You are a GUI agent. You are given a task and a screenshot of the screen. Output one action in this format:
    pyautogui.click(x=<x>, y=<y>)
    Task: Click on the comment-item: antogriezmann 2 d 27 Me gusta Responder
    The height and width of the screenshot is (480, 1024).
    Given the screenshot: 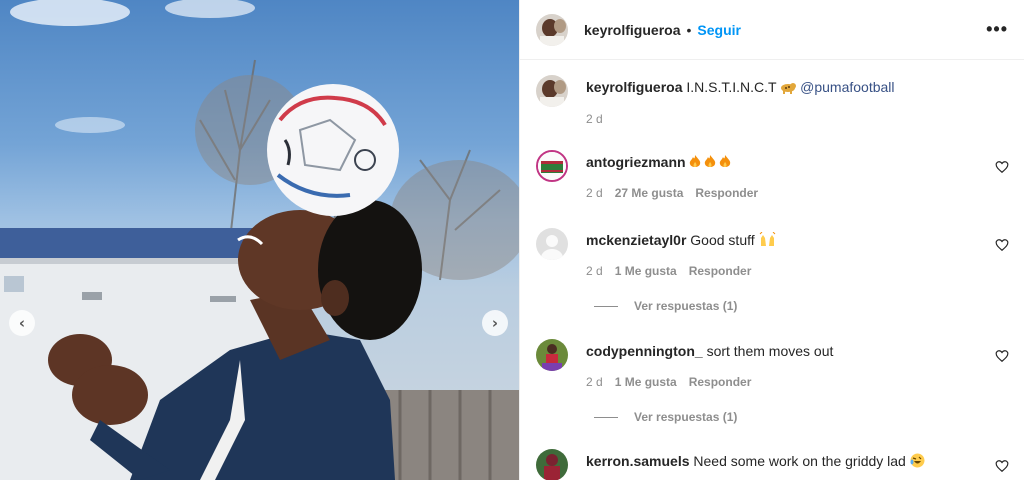 What is the action you would take?
    pyautogui.click(x=772, y=175)
    